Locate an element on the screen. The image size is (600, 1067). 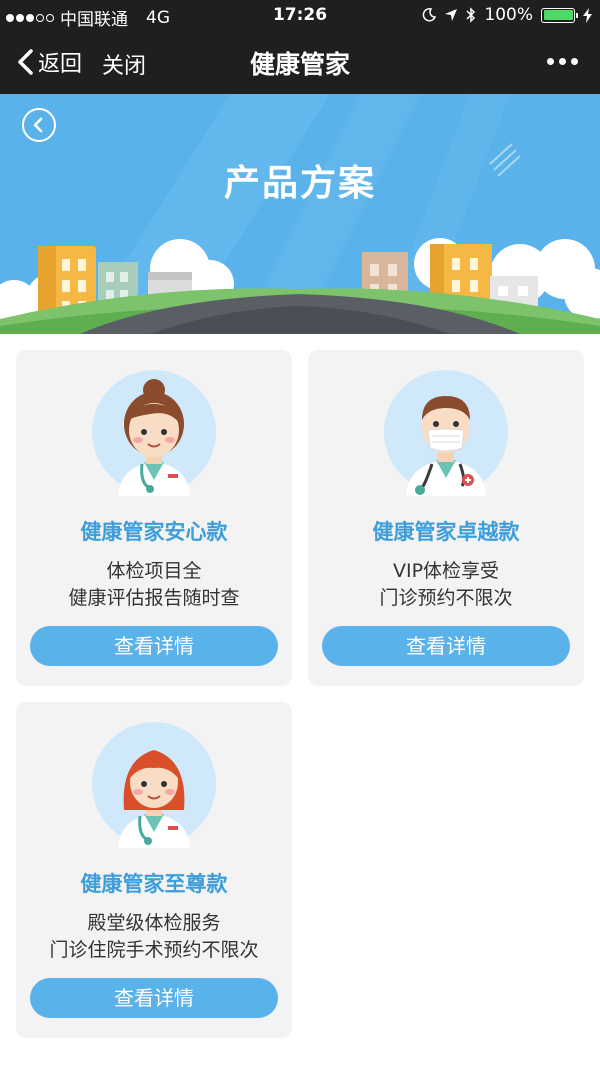
page-title: 健康管家 is located at coordinates (299, 64).